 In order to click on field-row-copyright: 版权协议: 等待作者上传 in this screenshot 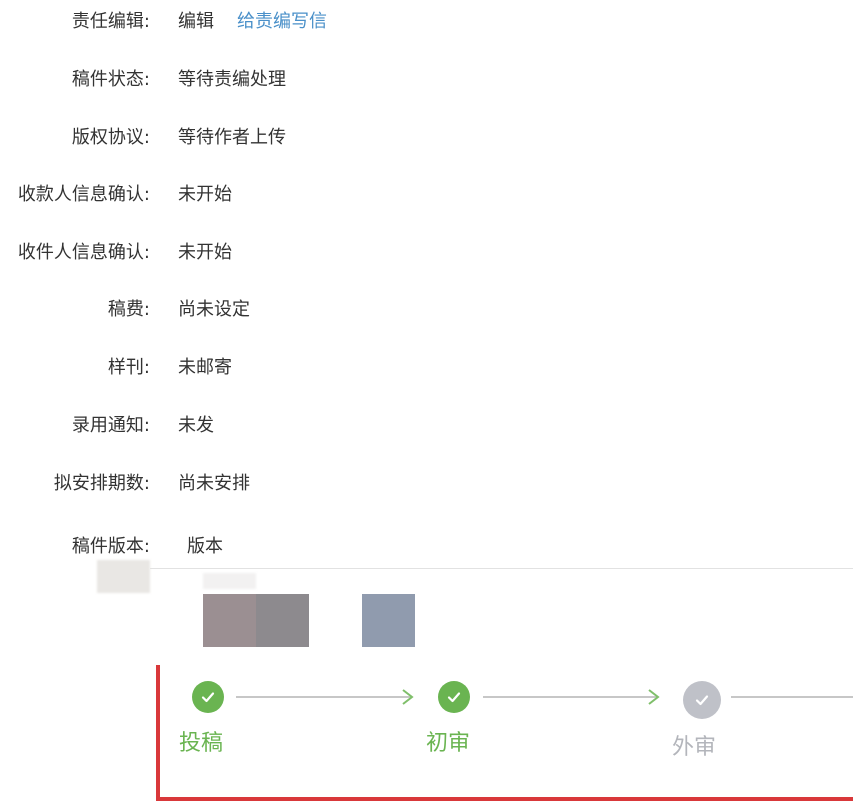, I will do `click(426, 138)`.